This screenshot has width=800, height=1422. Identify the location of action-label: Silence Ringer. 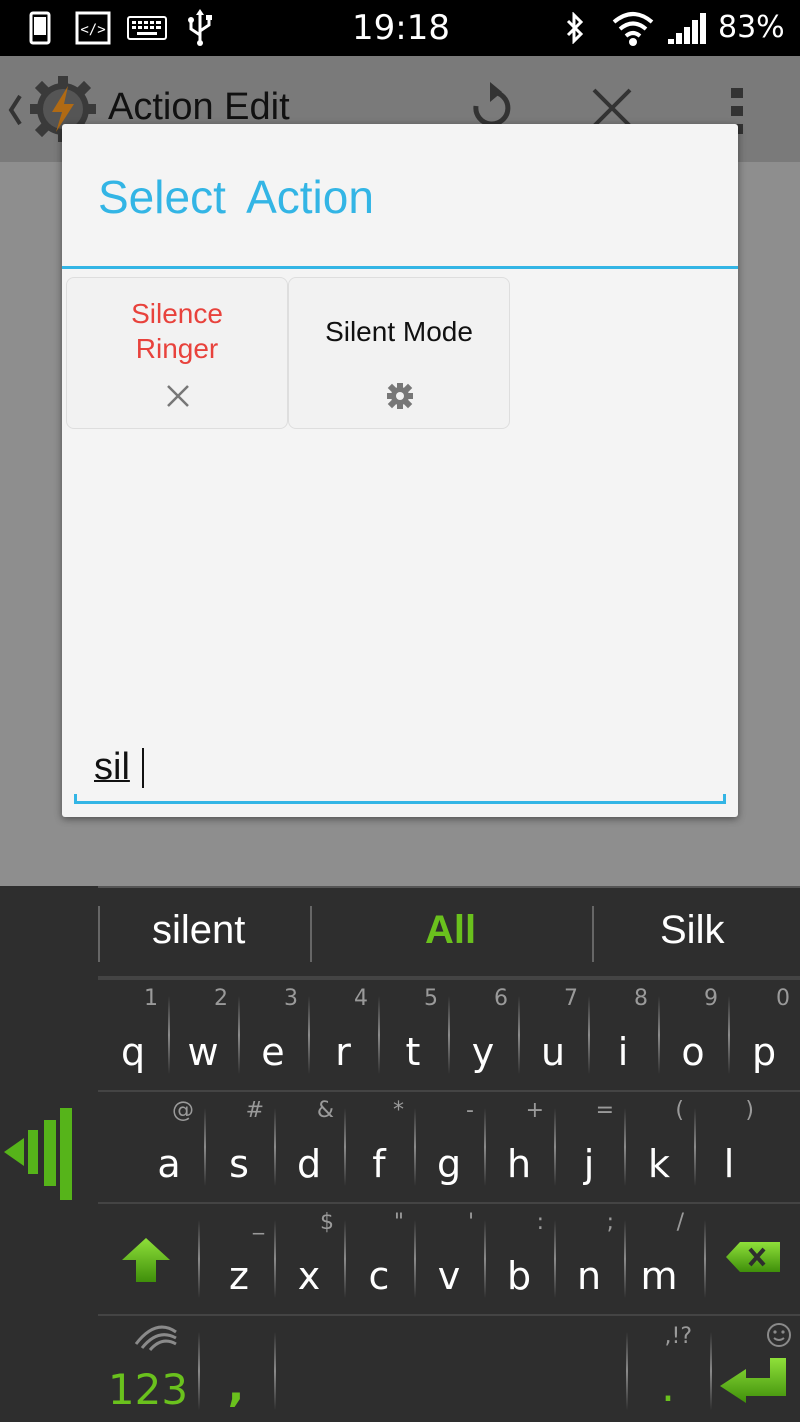
(177, 331).